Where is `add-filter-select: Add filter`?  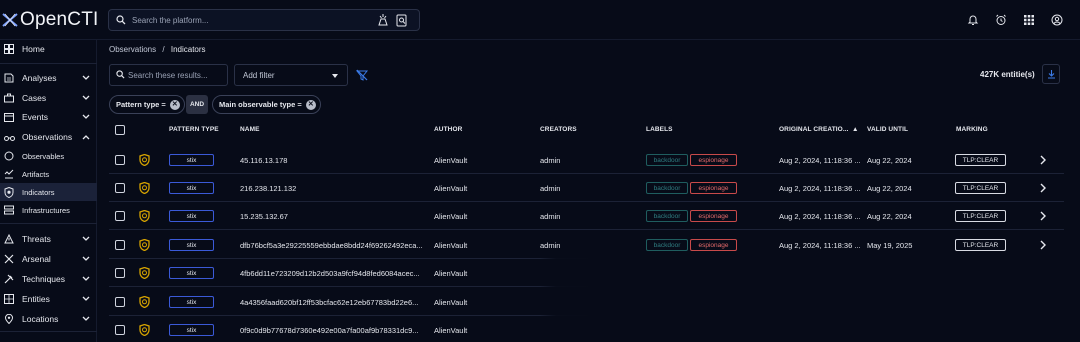 add-filter-select: Add filter is located at coordinates (291, 75).